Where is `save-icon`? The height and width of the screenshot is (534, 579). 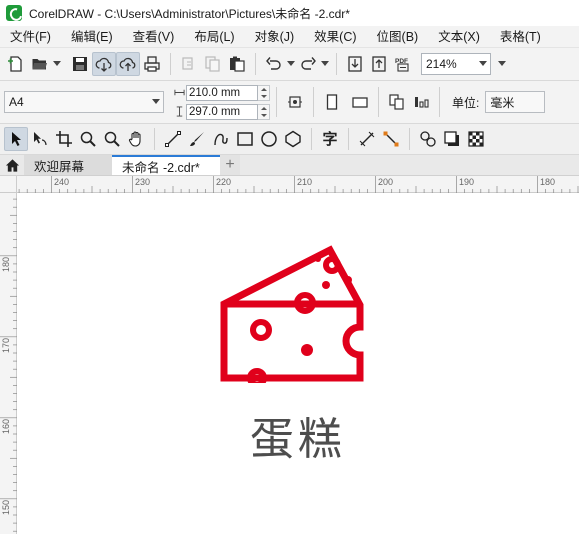 save-icon is located at coordinates (80, 64).